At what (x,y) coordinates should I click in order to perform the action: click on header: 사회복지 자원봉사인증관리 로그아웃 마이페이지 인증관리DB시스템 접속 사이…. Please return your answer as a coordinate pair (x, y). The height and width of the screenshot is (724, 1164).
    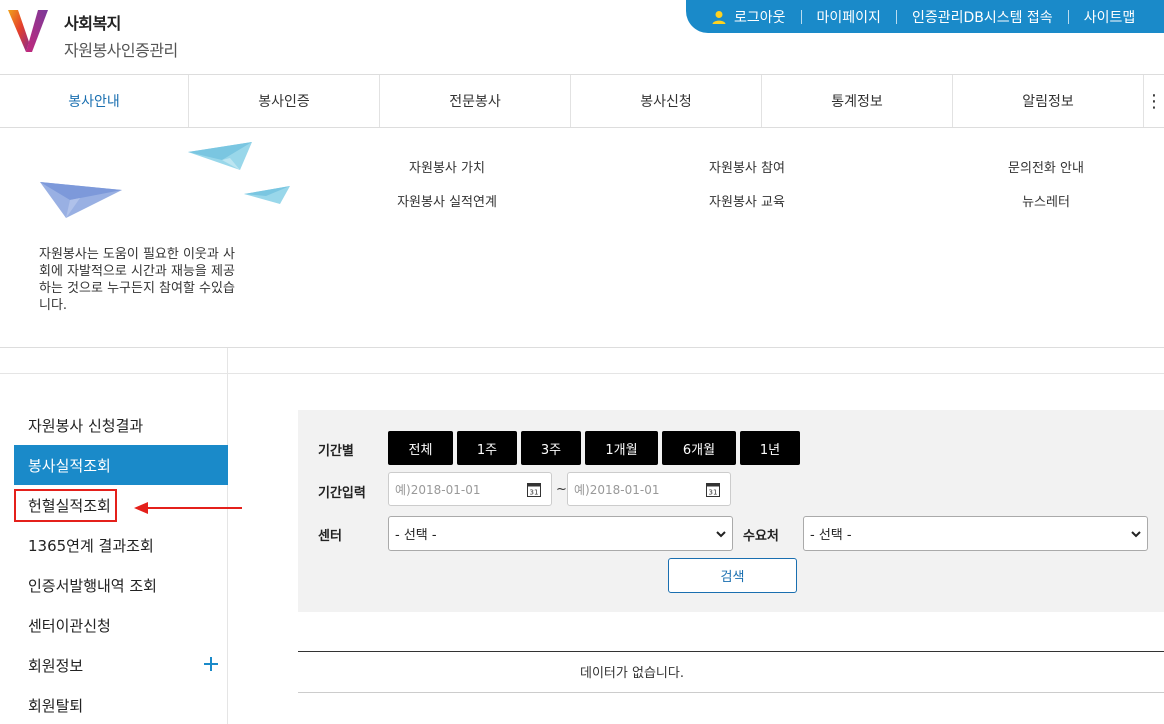
    Looking at the image, I should click on (582, 37).